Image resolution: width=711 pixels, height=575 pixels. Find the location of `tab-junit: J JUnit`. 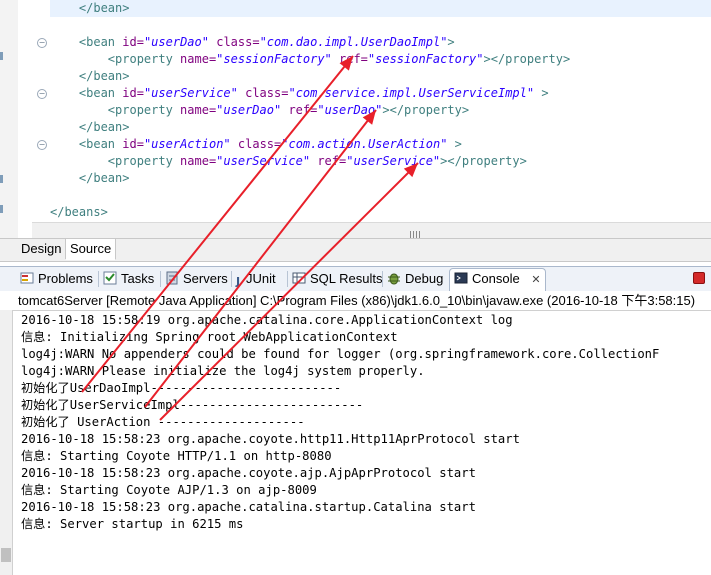

tab-junit: J JUnit is located at coordinates (256, 279).